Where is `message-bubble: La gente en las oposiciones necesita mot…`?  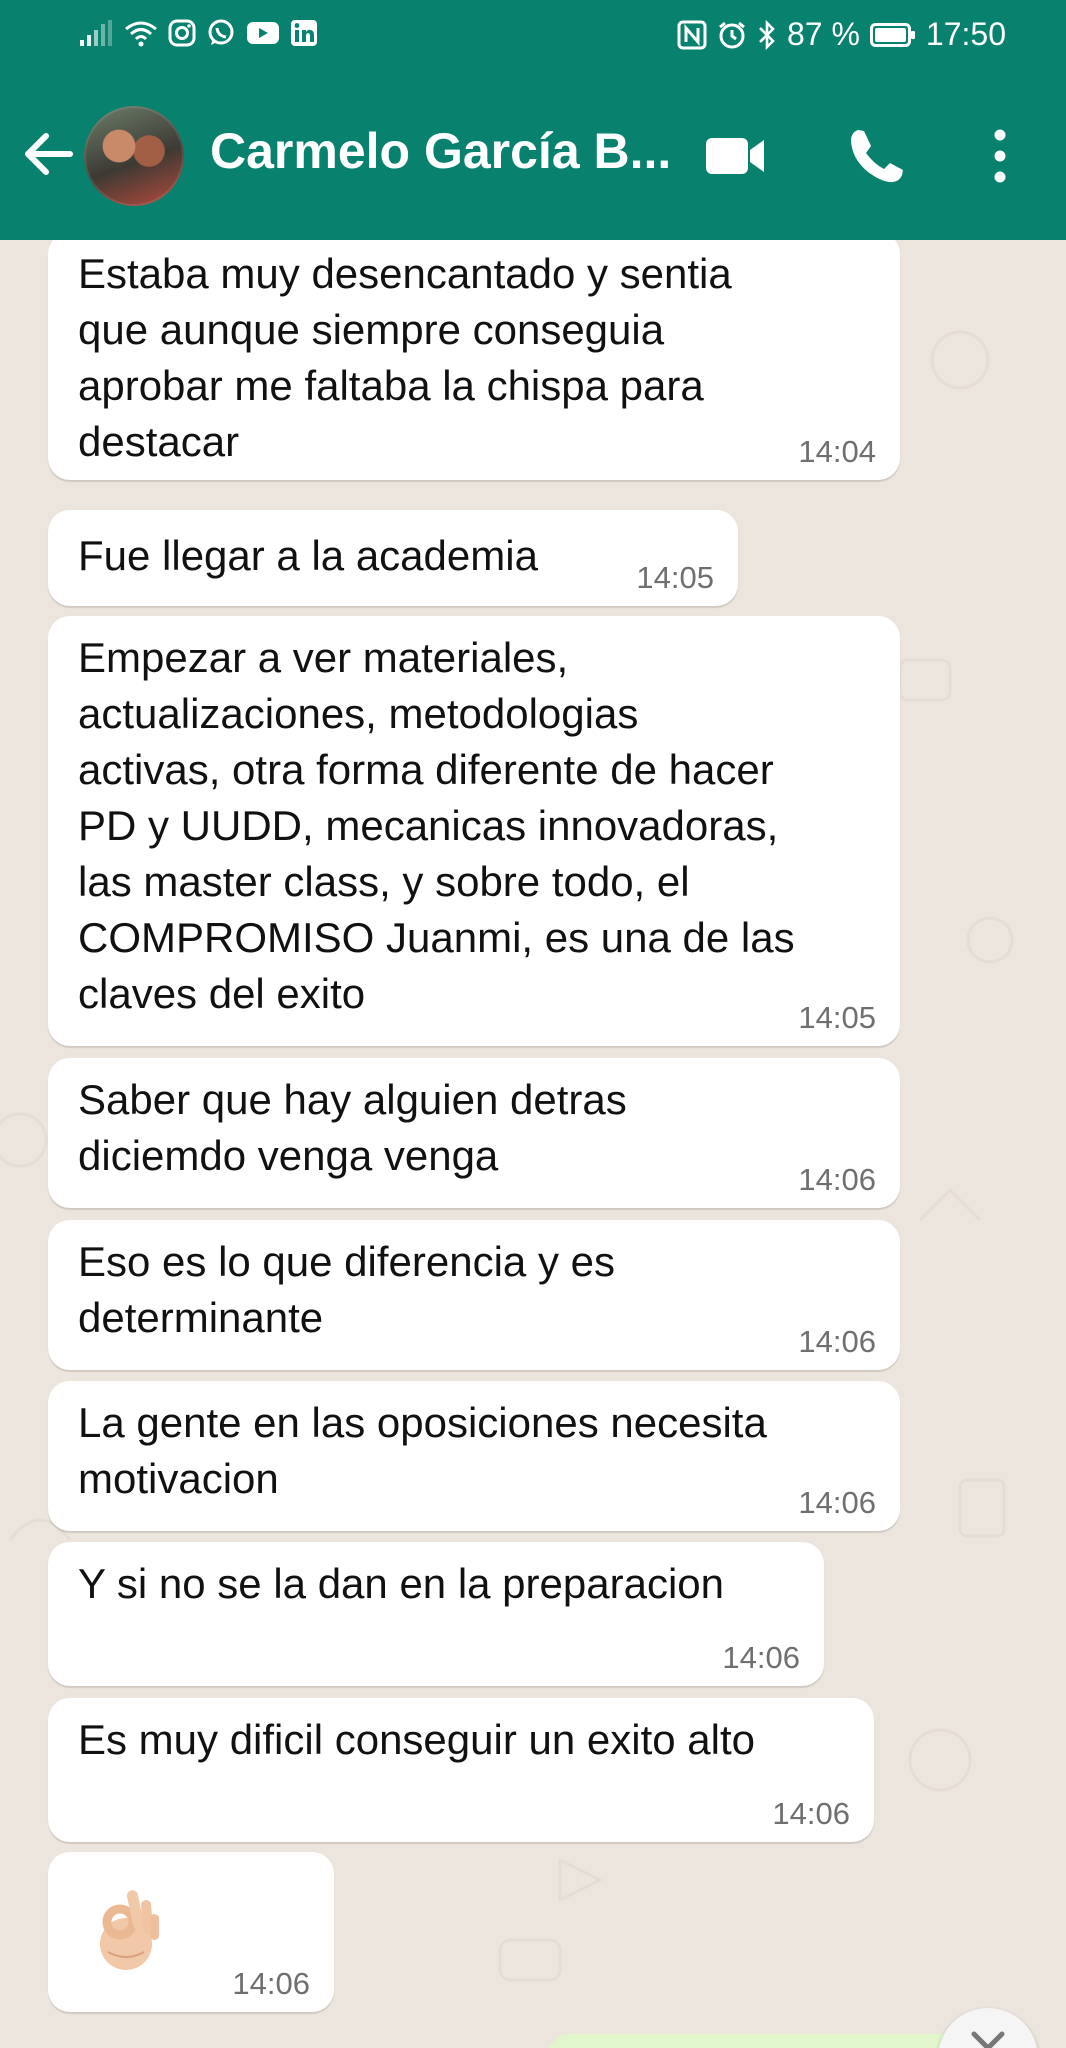 message-bubble: La gente en las oposiciones necesita mot… is located at coordinates (474, 1456).